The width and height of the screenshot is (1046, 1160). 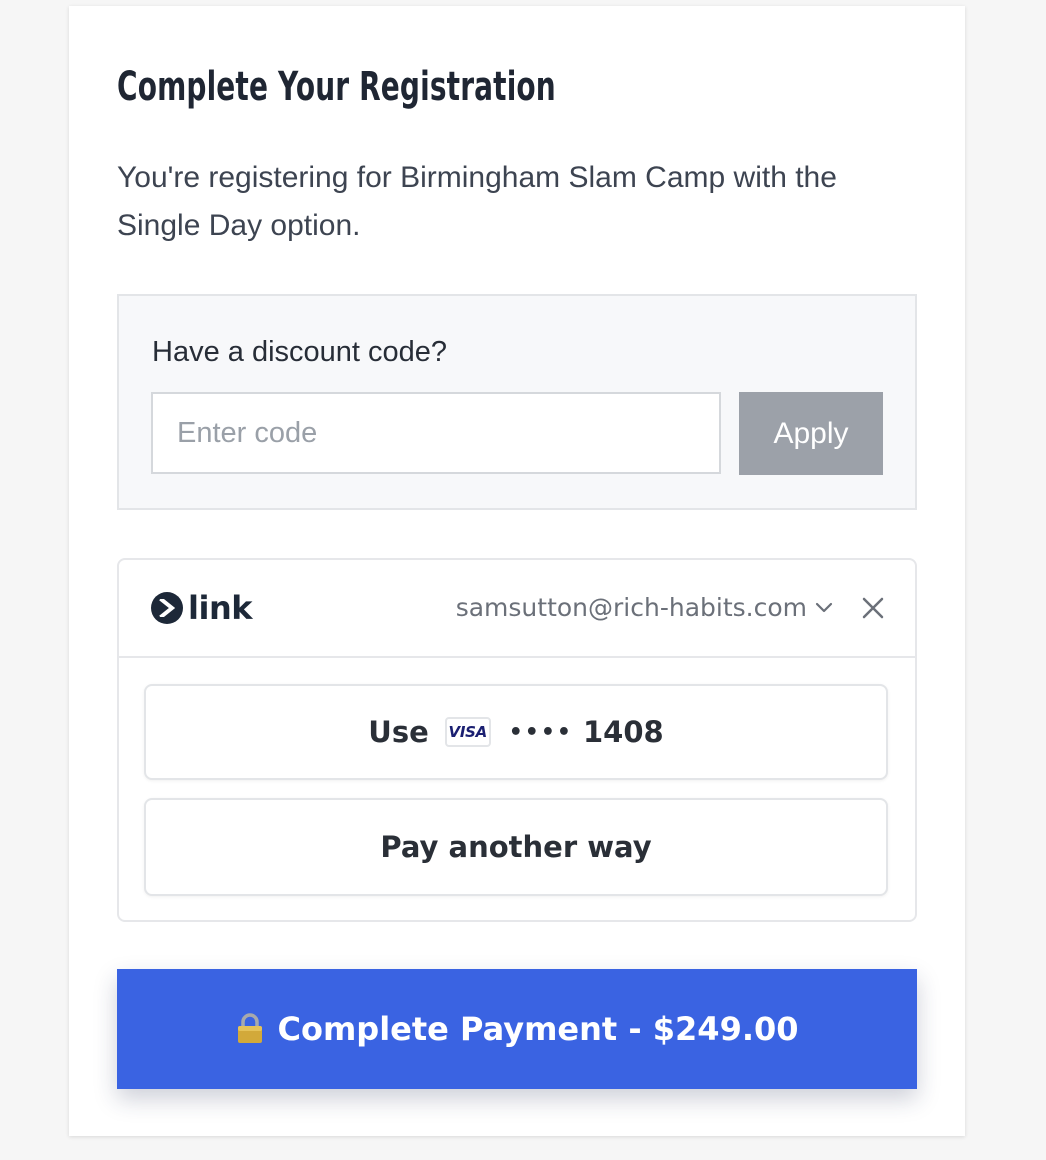 What do you see at coordinates (167, 608) in the screenshot?
I see `link-arrow-icon` at bounding box center [167, 608].